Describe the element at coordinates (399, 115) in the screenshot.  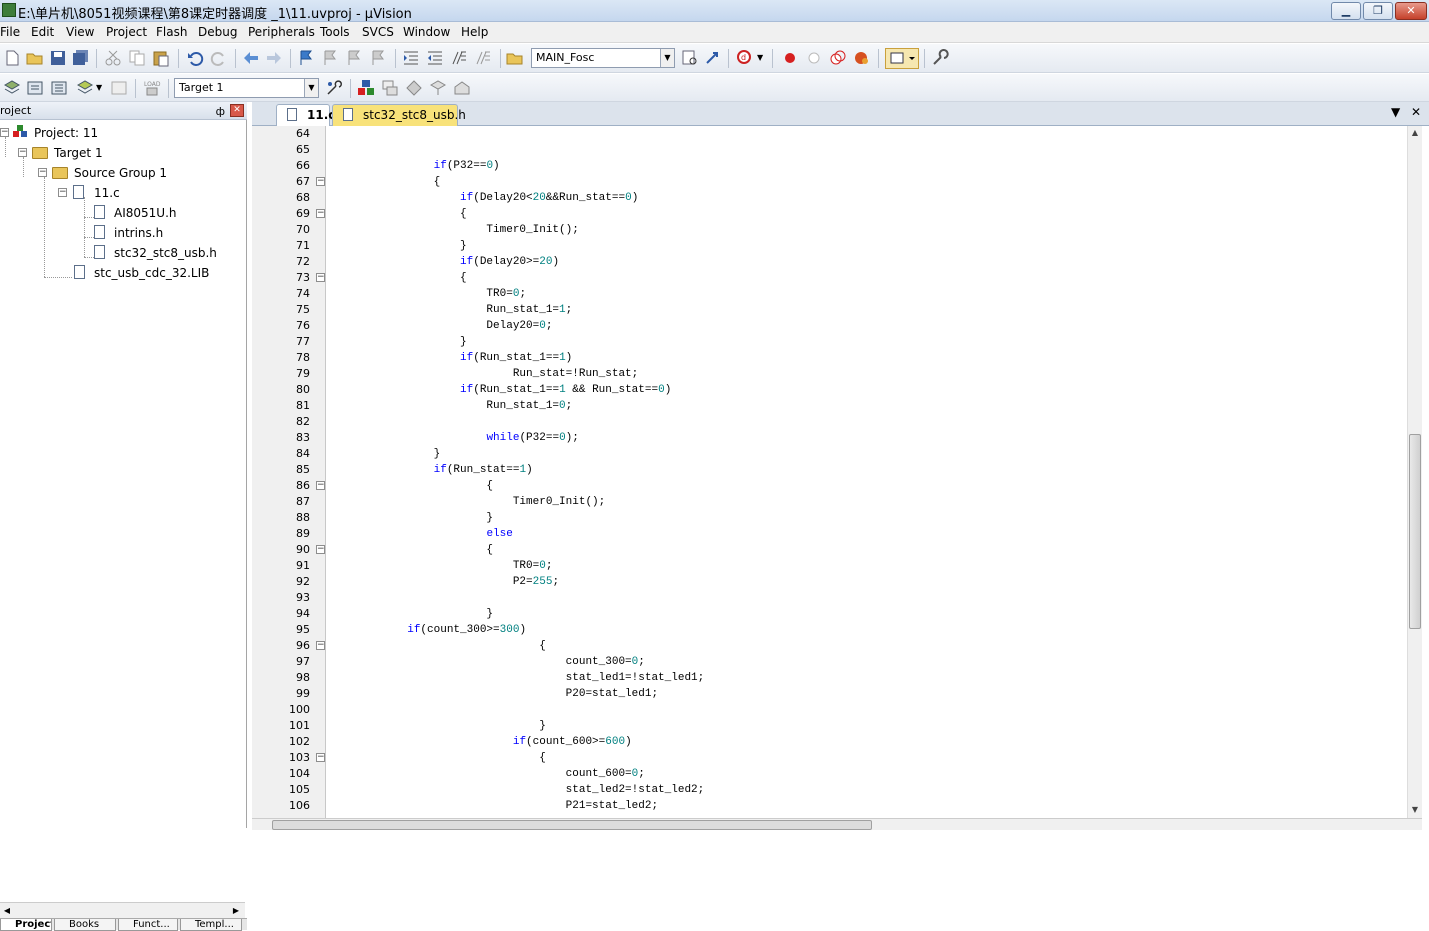
I see `editor-tab-stc32-header: stc32_stc8_usb.h` at that location.